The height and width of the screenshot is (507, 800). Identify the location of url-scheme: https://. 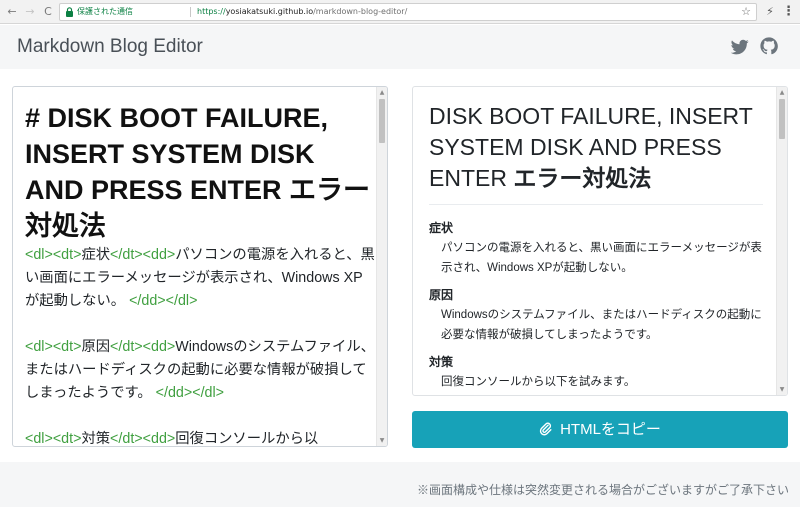
(211, 11).